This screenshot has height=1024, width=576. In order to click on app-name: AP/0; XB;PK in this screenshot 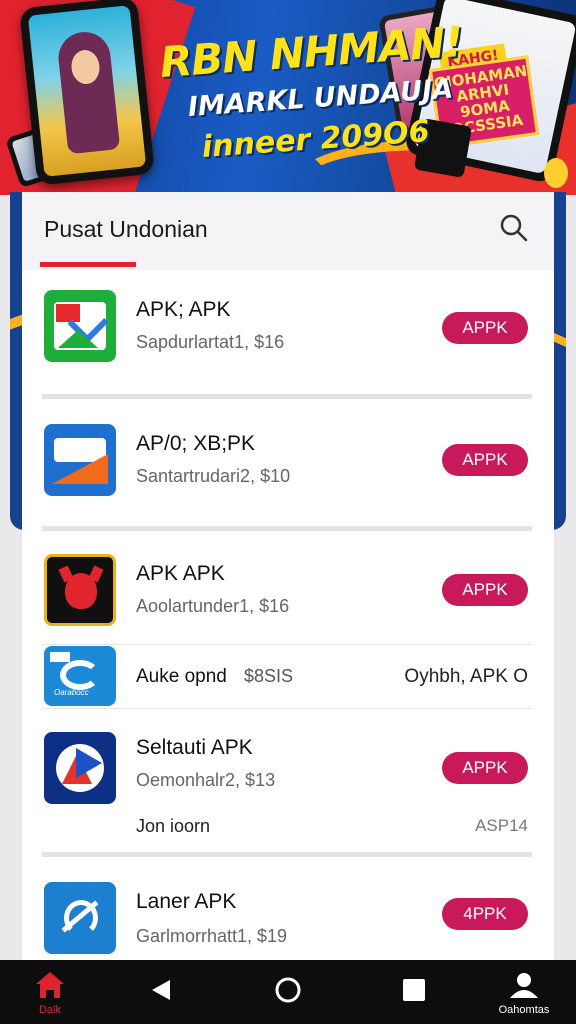, I will do `click(196, 443)`.